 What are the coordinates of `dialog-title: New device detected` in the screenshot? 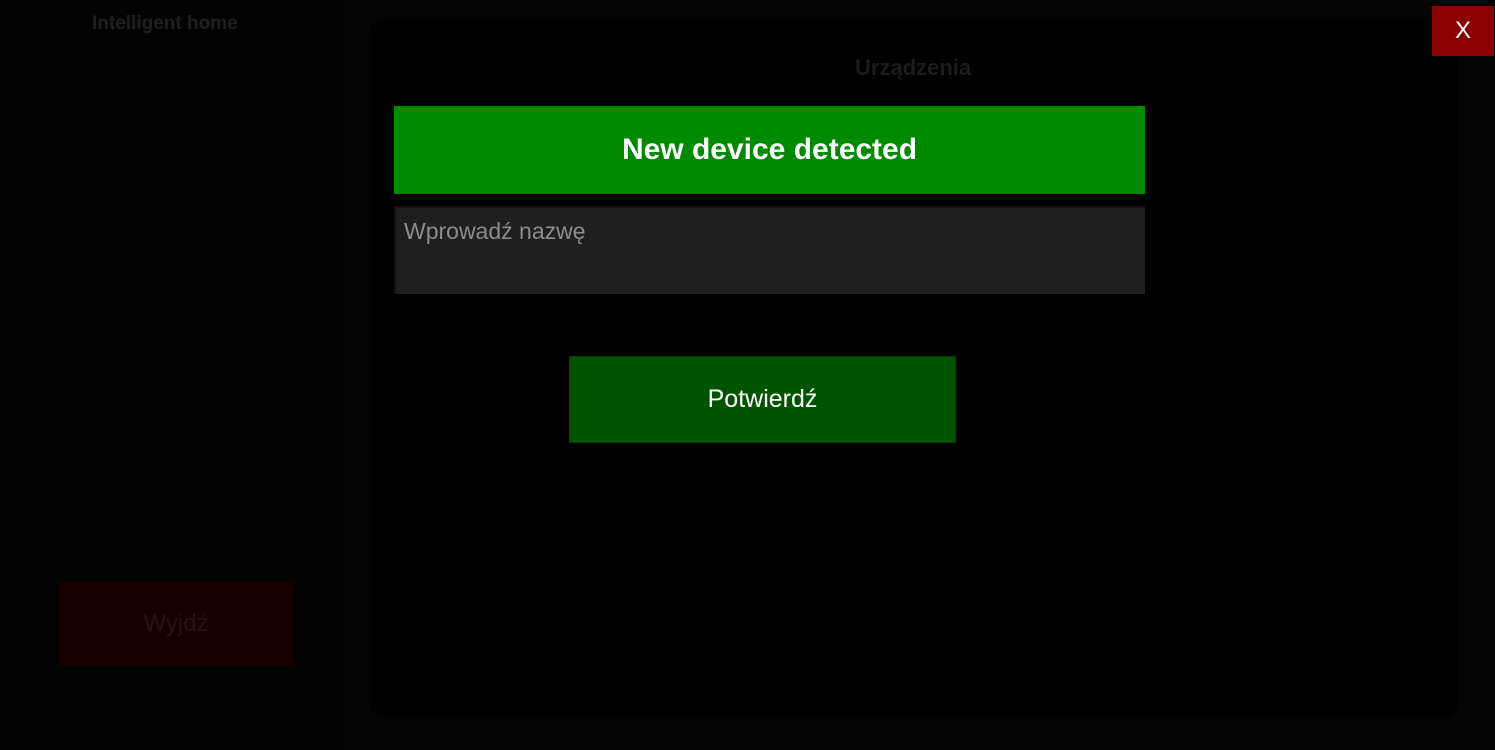 It's located at (769, 149).